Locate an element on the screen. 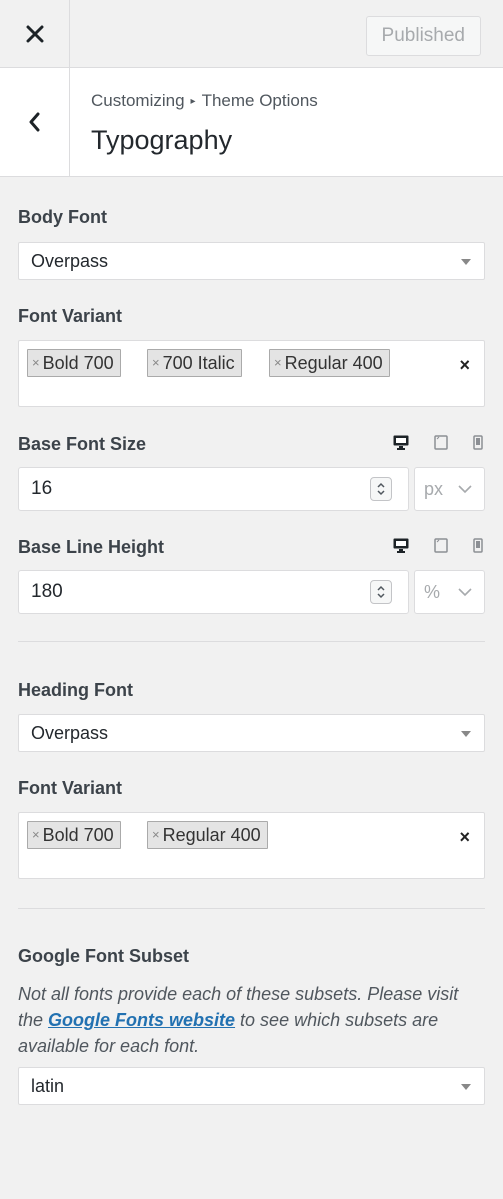 This screenshot has height=1199, width=503. published-button: Published is located at coordinates (423, 36).